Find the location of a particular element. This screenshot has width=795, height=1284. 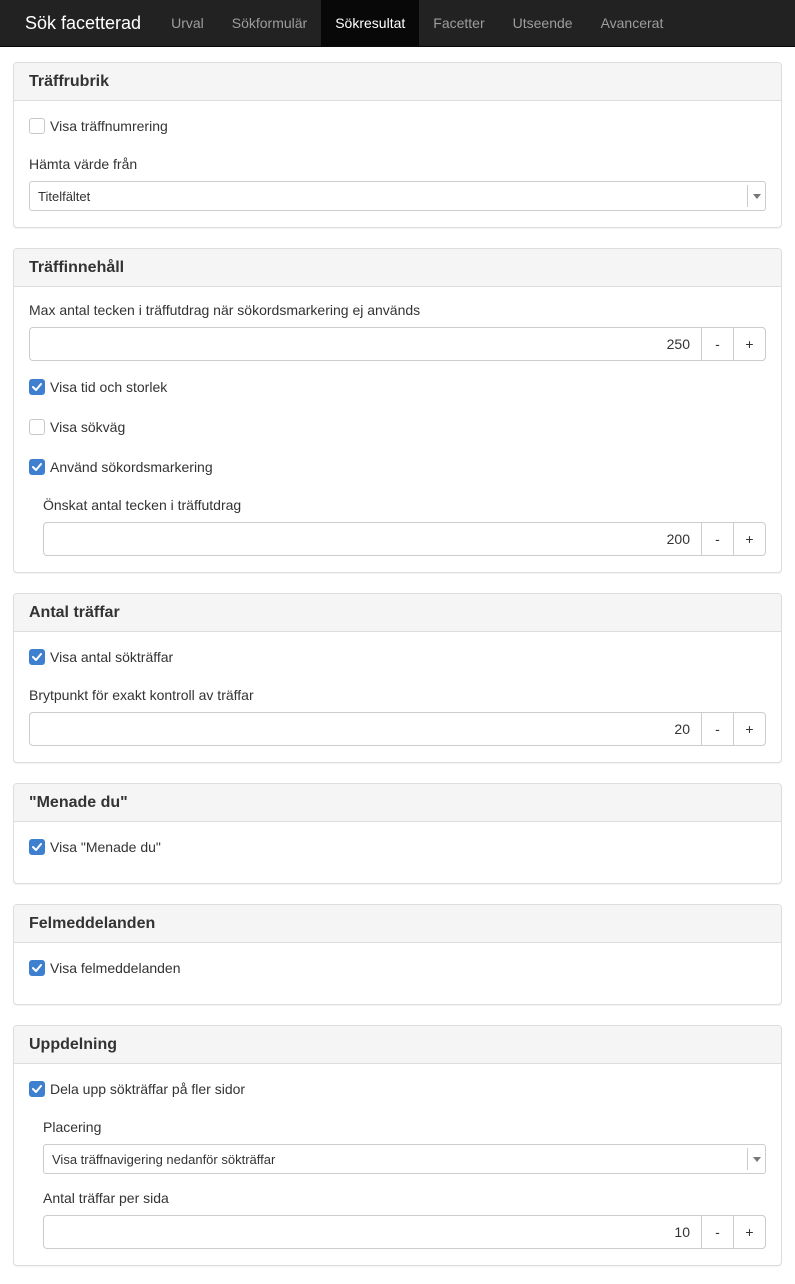

field-label: Antal träffar per sida is located at coordinates (106, 1198).